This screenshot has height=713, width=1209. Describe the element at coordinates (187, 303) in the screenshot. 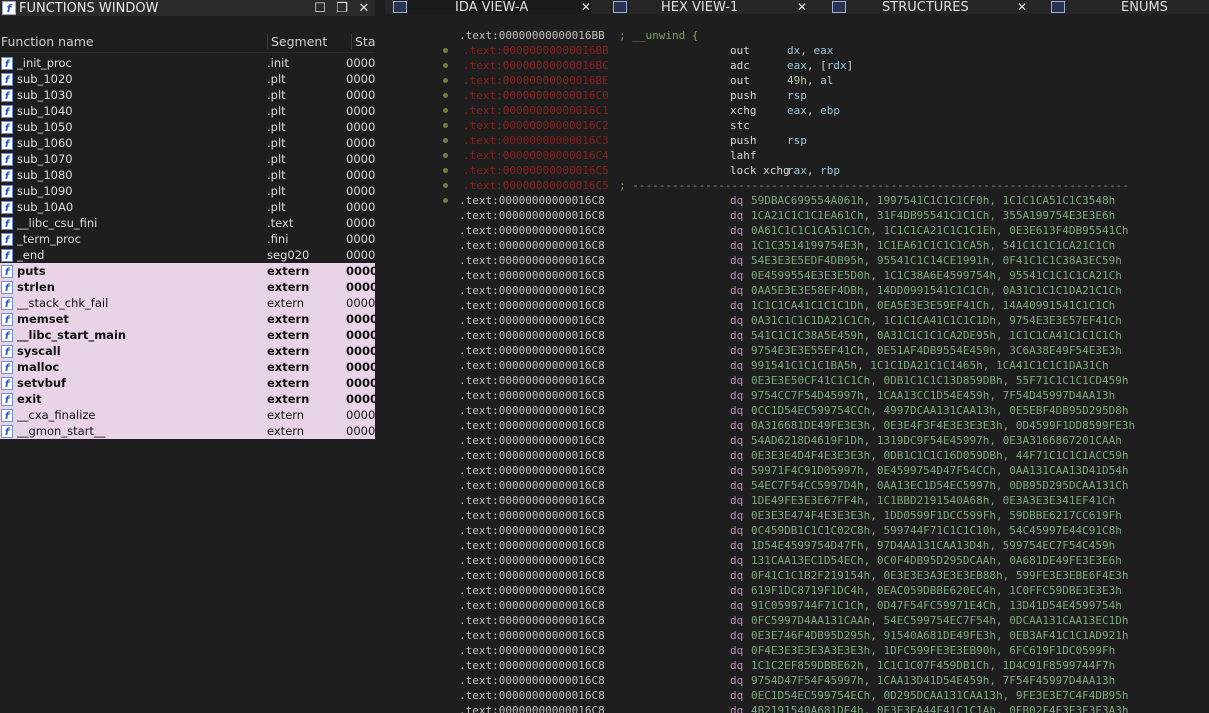

I see `function-row: f __stack_chk_fail extern 00000` at that location.